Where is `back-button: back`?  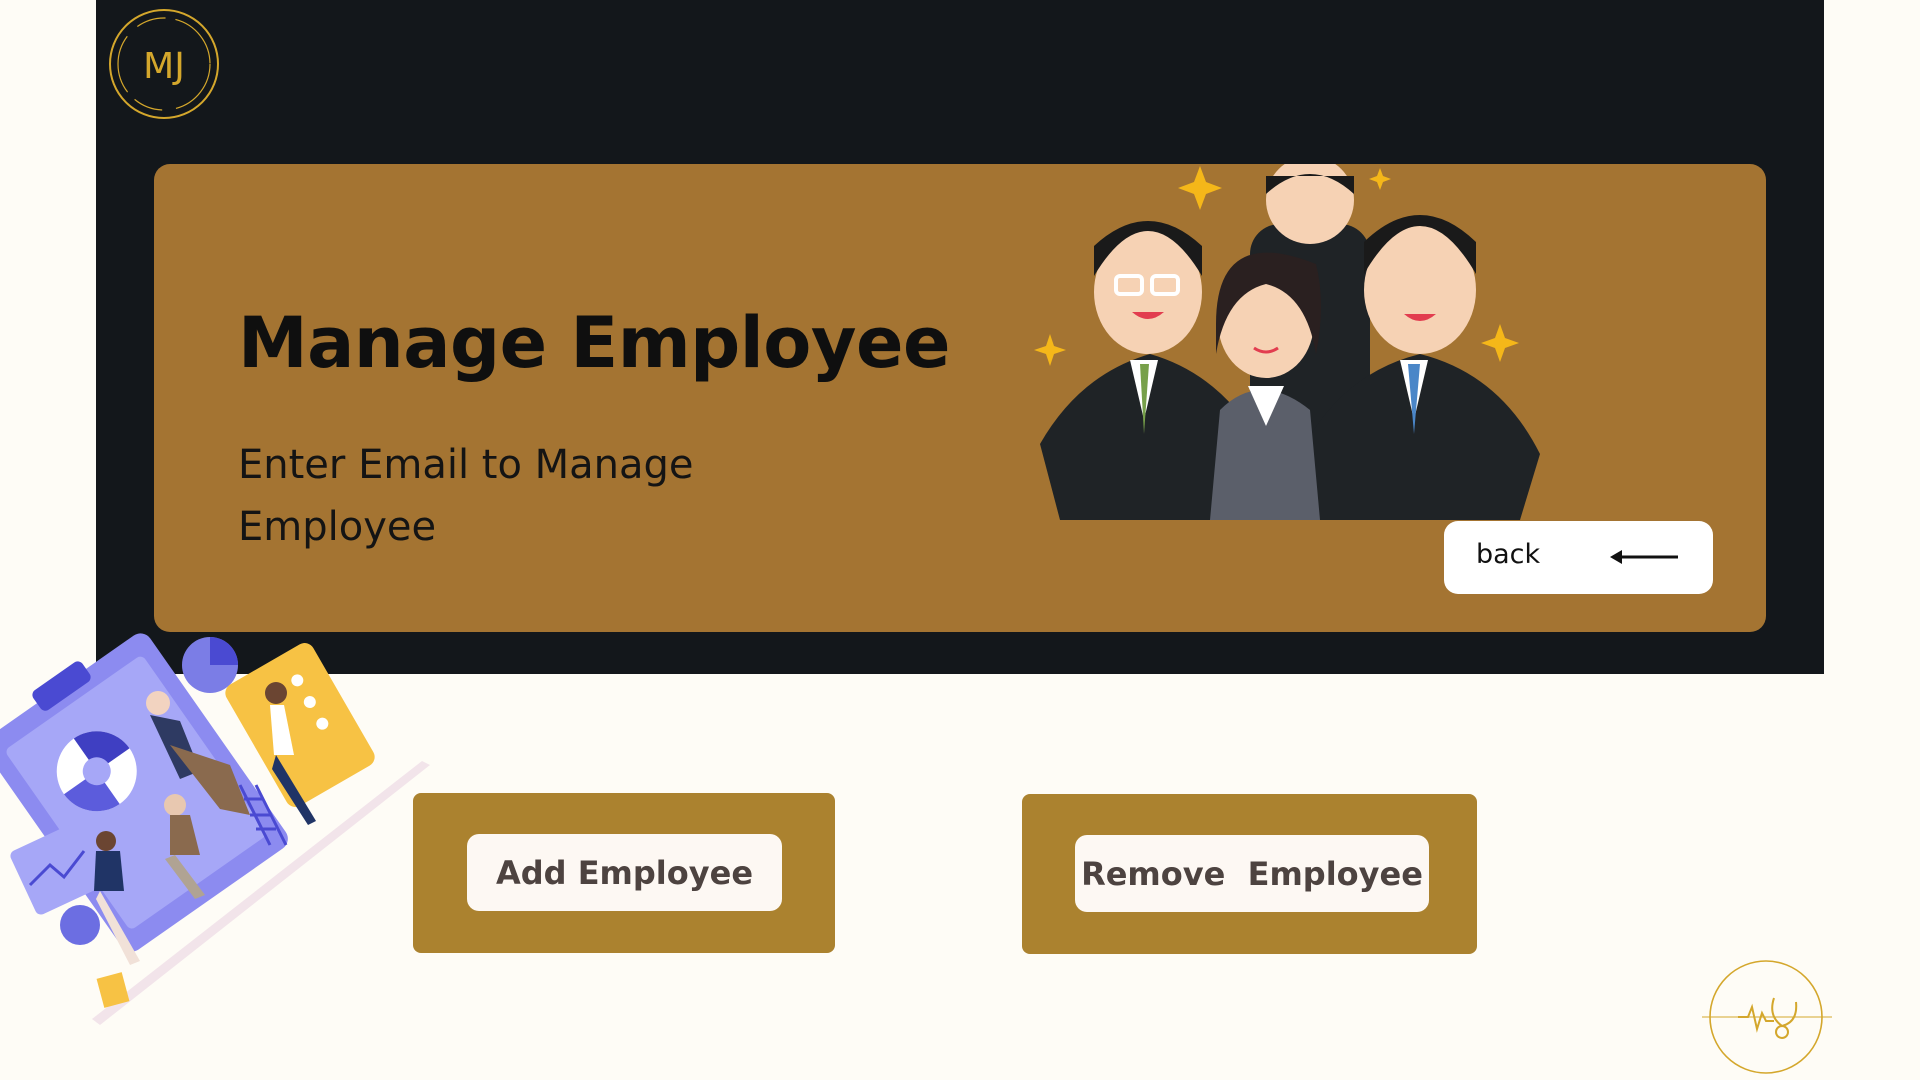 back-button: back is located at coordinates (1578, 557).